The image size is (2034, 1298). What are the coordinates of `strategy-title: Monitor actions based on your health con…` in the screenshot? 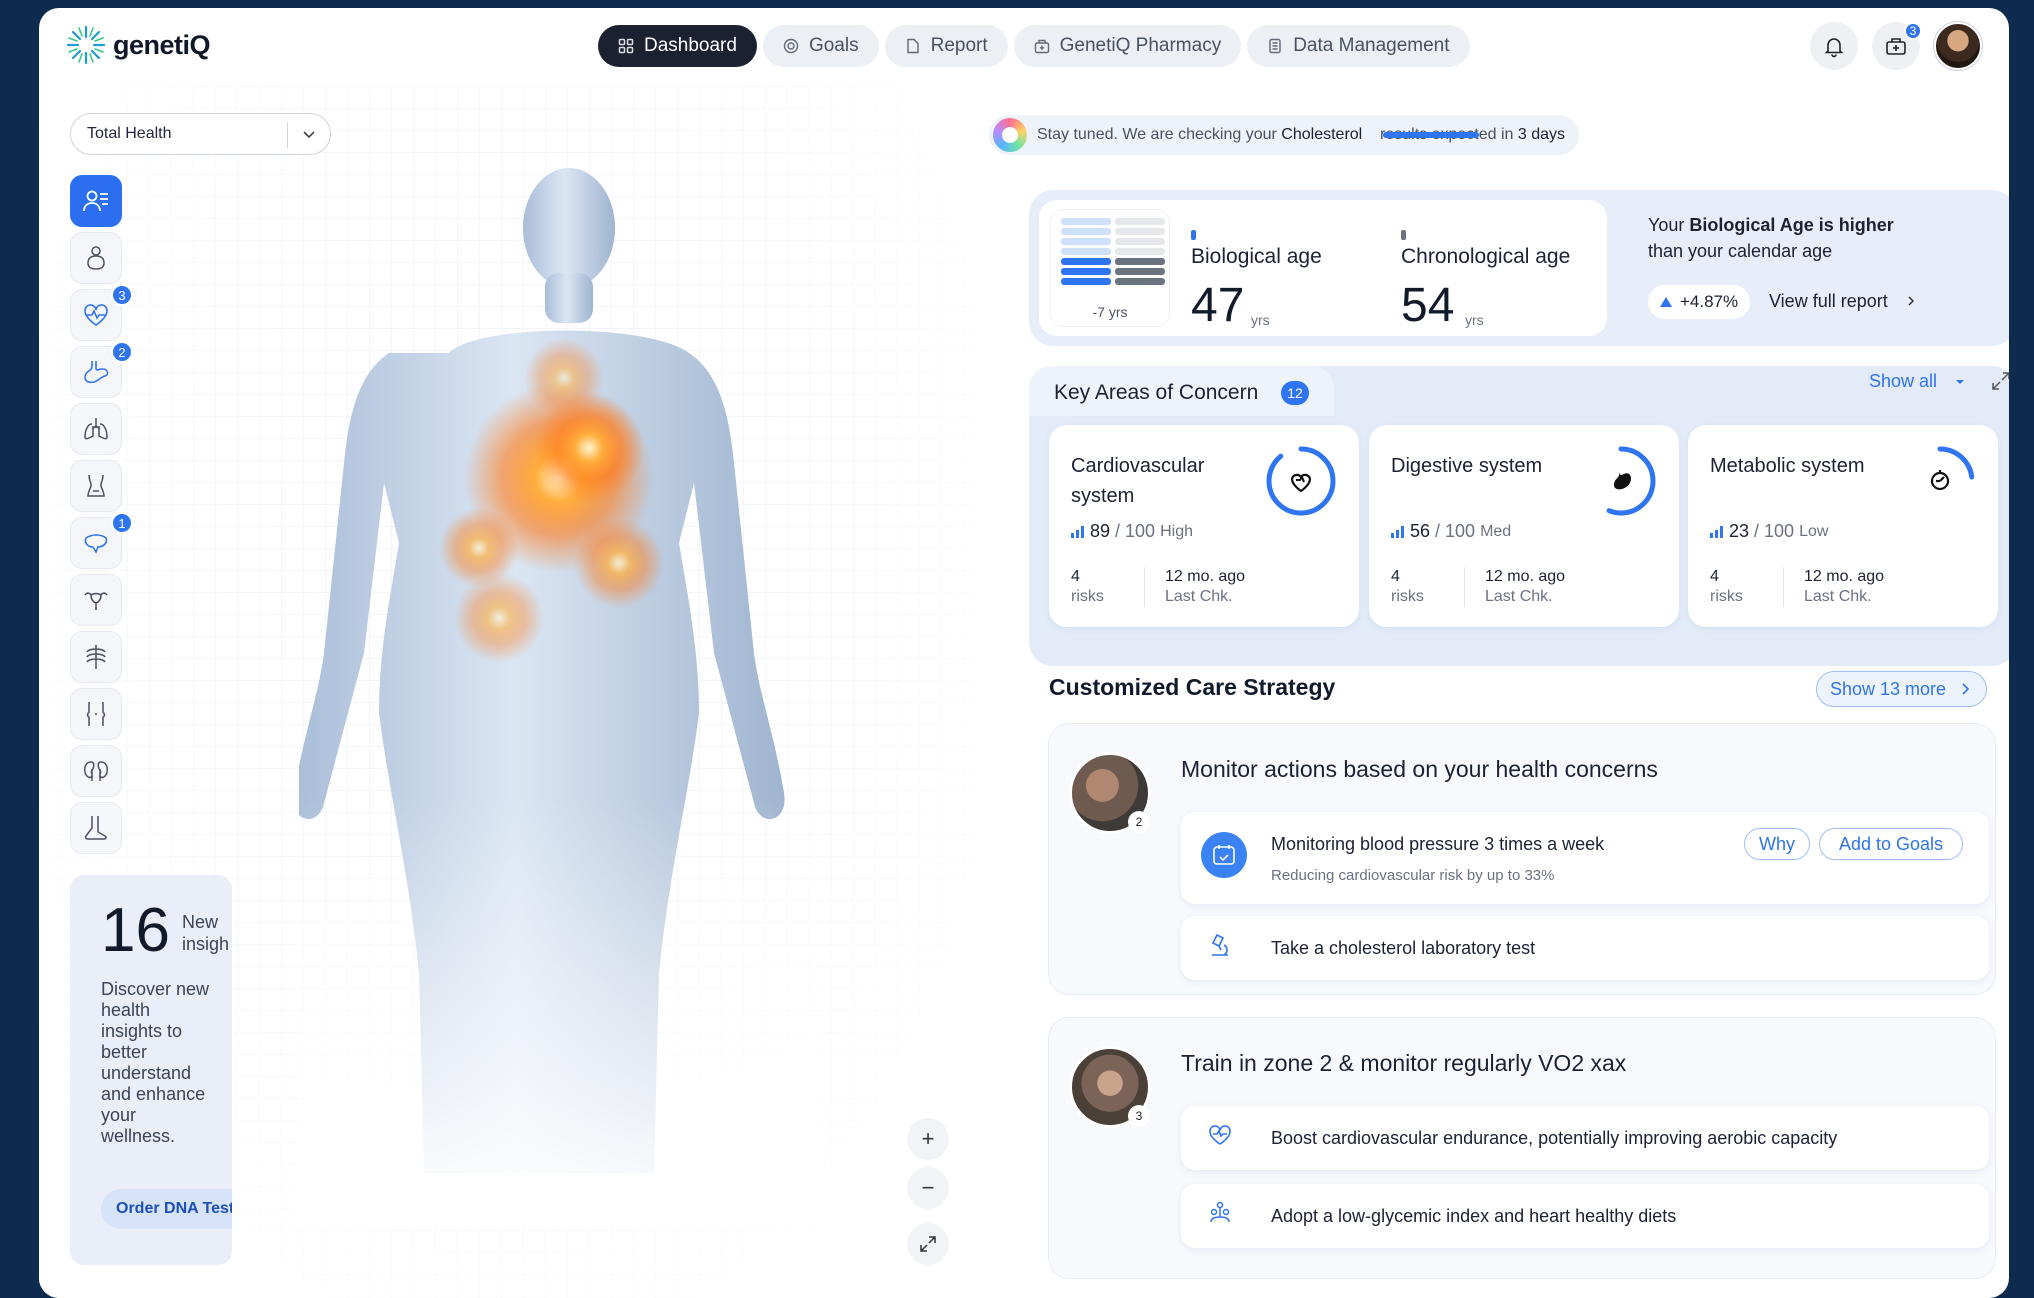 It's located at (1419, 769).